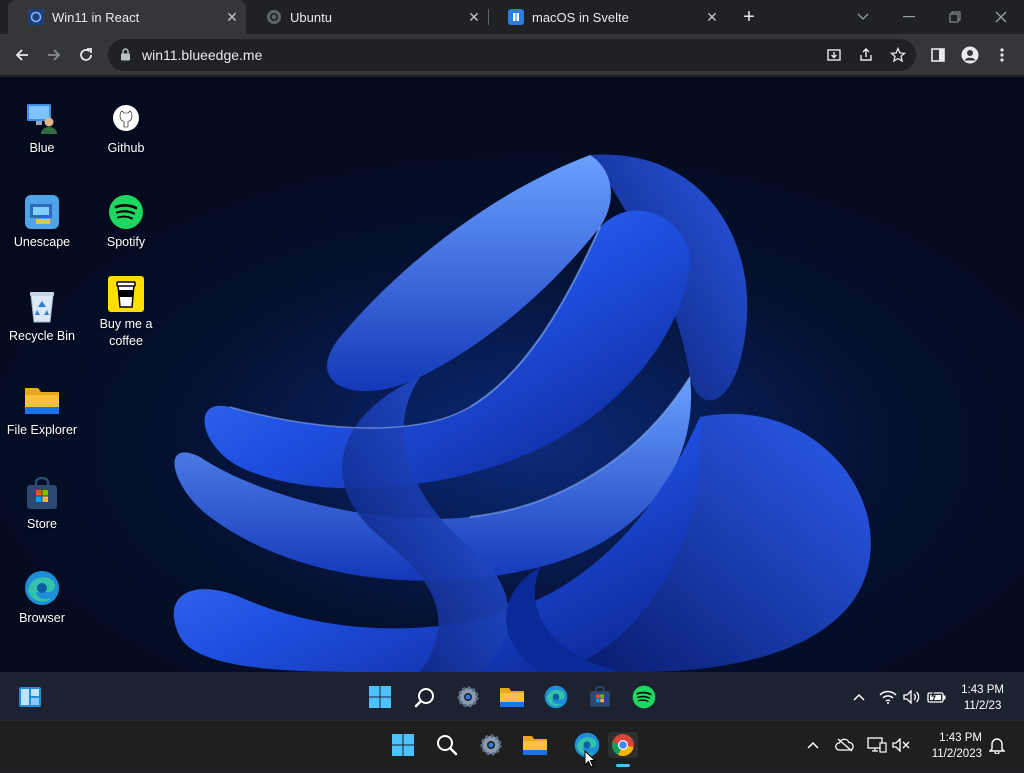 The width and height of the screenshot is (1024, 773). What do you see at coordinates (623, 765) in the screenshot?
I see `running-indicator` at bounding box center [623, 765].